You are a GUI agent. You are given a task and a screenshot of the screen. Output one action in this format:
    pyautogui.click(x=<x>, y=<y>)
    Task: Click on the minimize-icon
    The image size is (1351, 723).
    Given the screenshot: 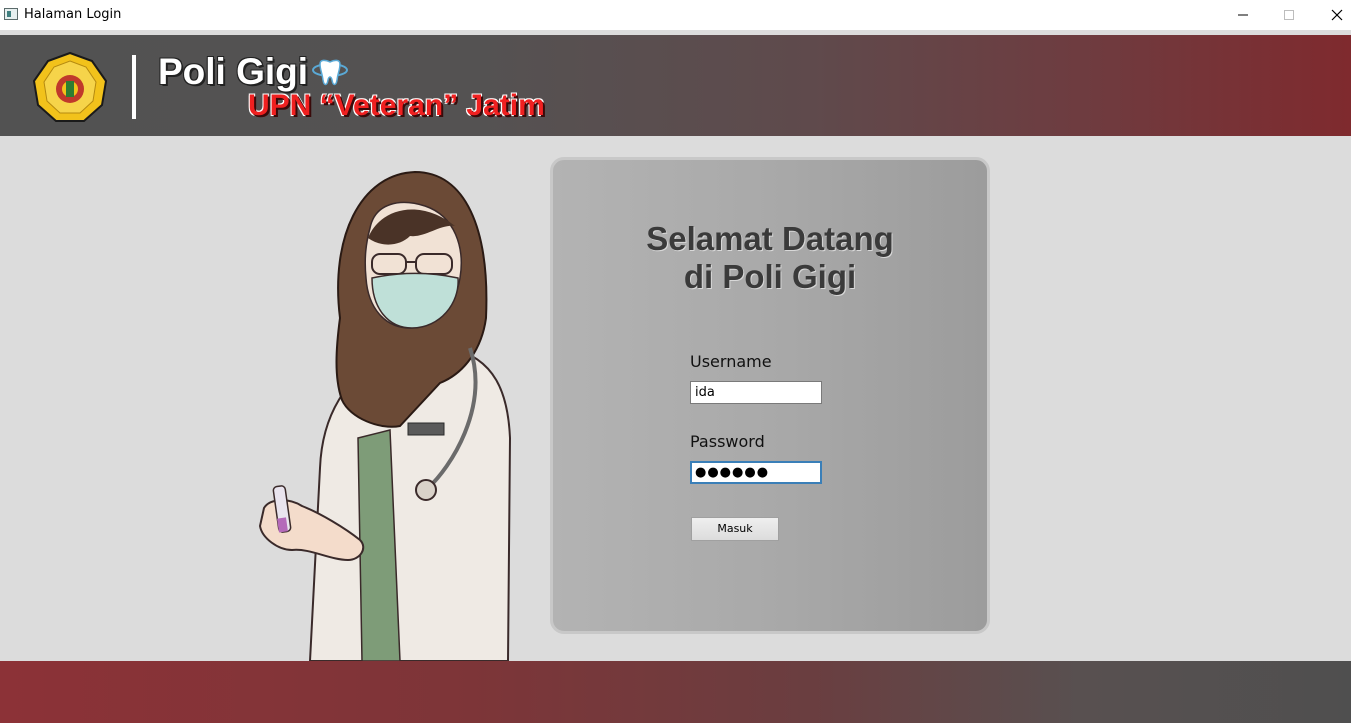 What is the action you would take?
    pyautogui.click(x=1243, y=15)
    